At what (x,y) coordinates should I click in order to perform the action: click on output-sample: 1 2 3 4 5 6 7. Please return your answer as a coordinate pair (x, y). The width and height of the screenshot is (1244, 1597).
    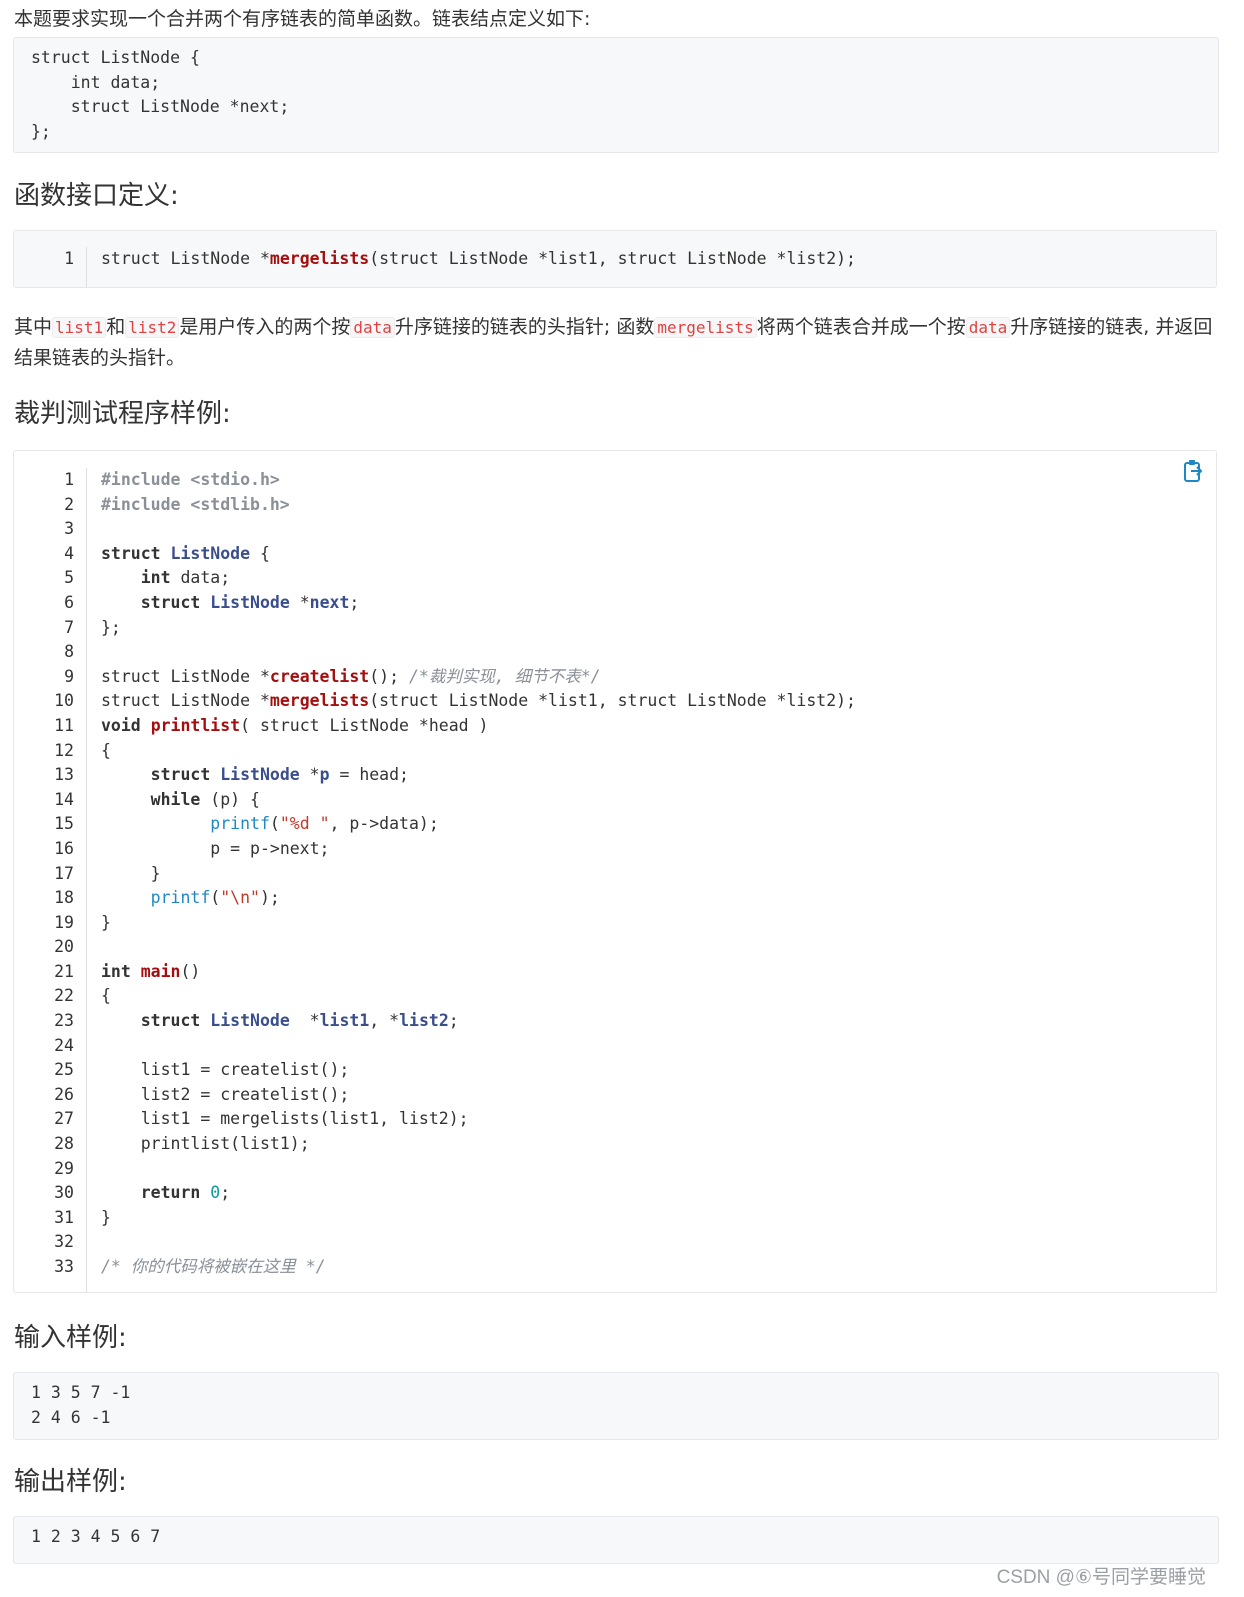
    Looking at the image, I should click on (616, 1537).